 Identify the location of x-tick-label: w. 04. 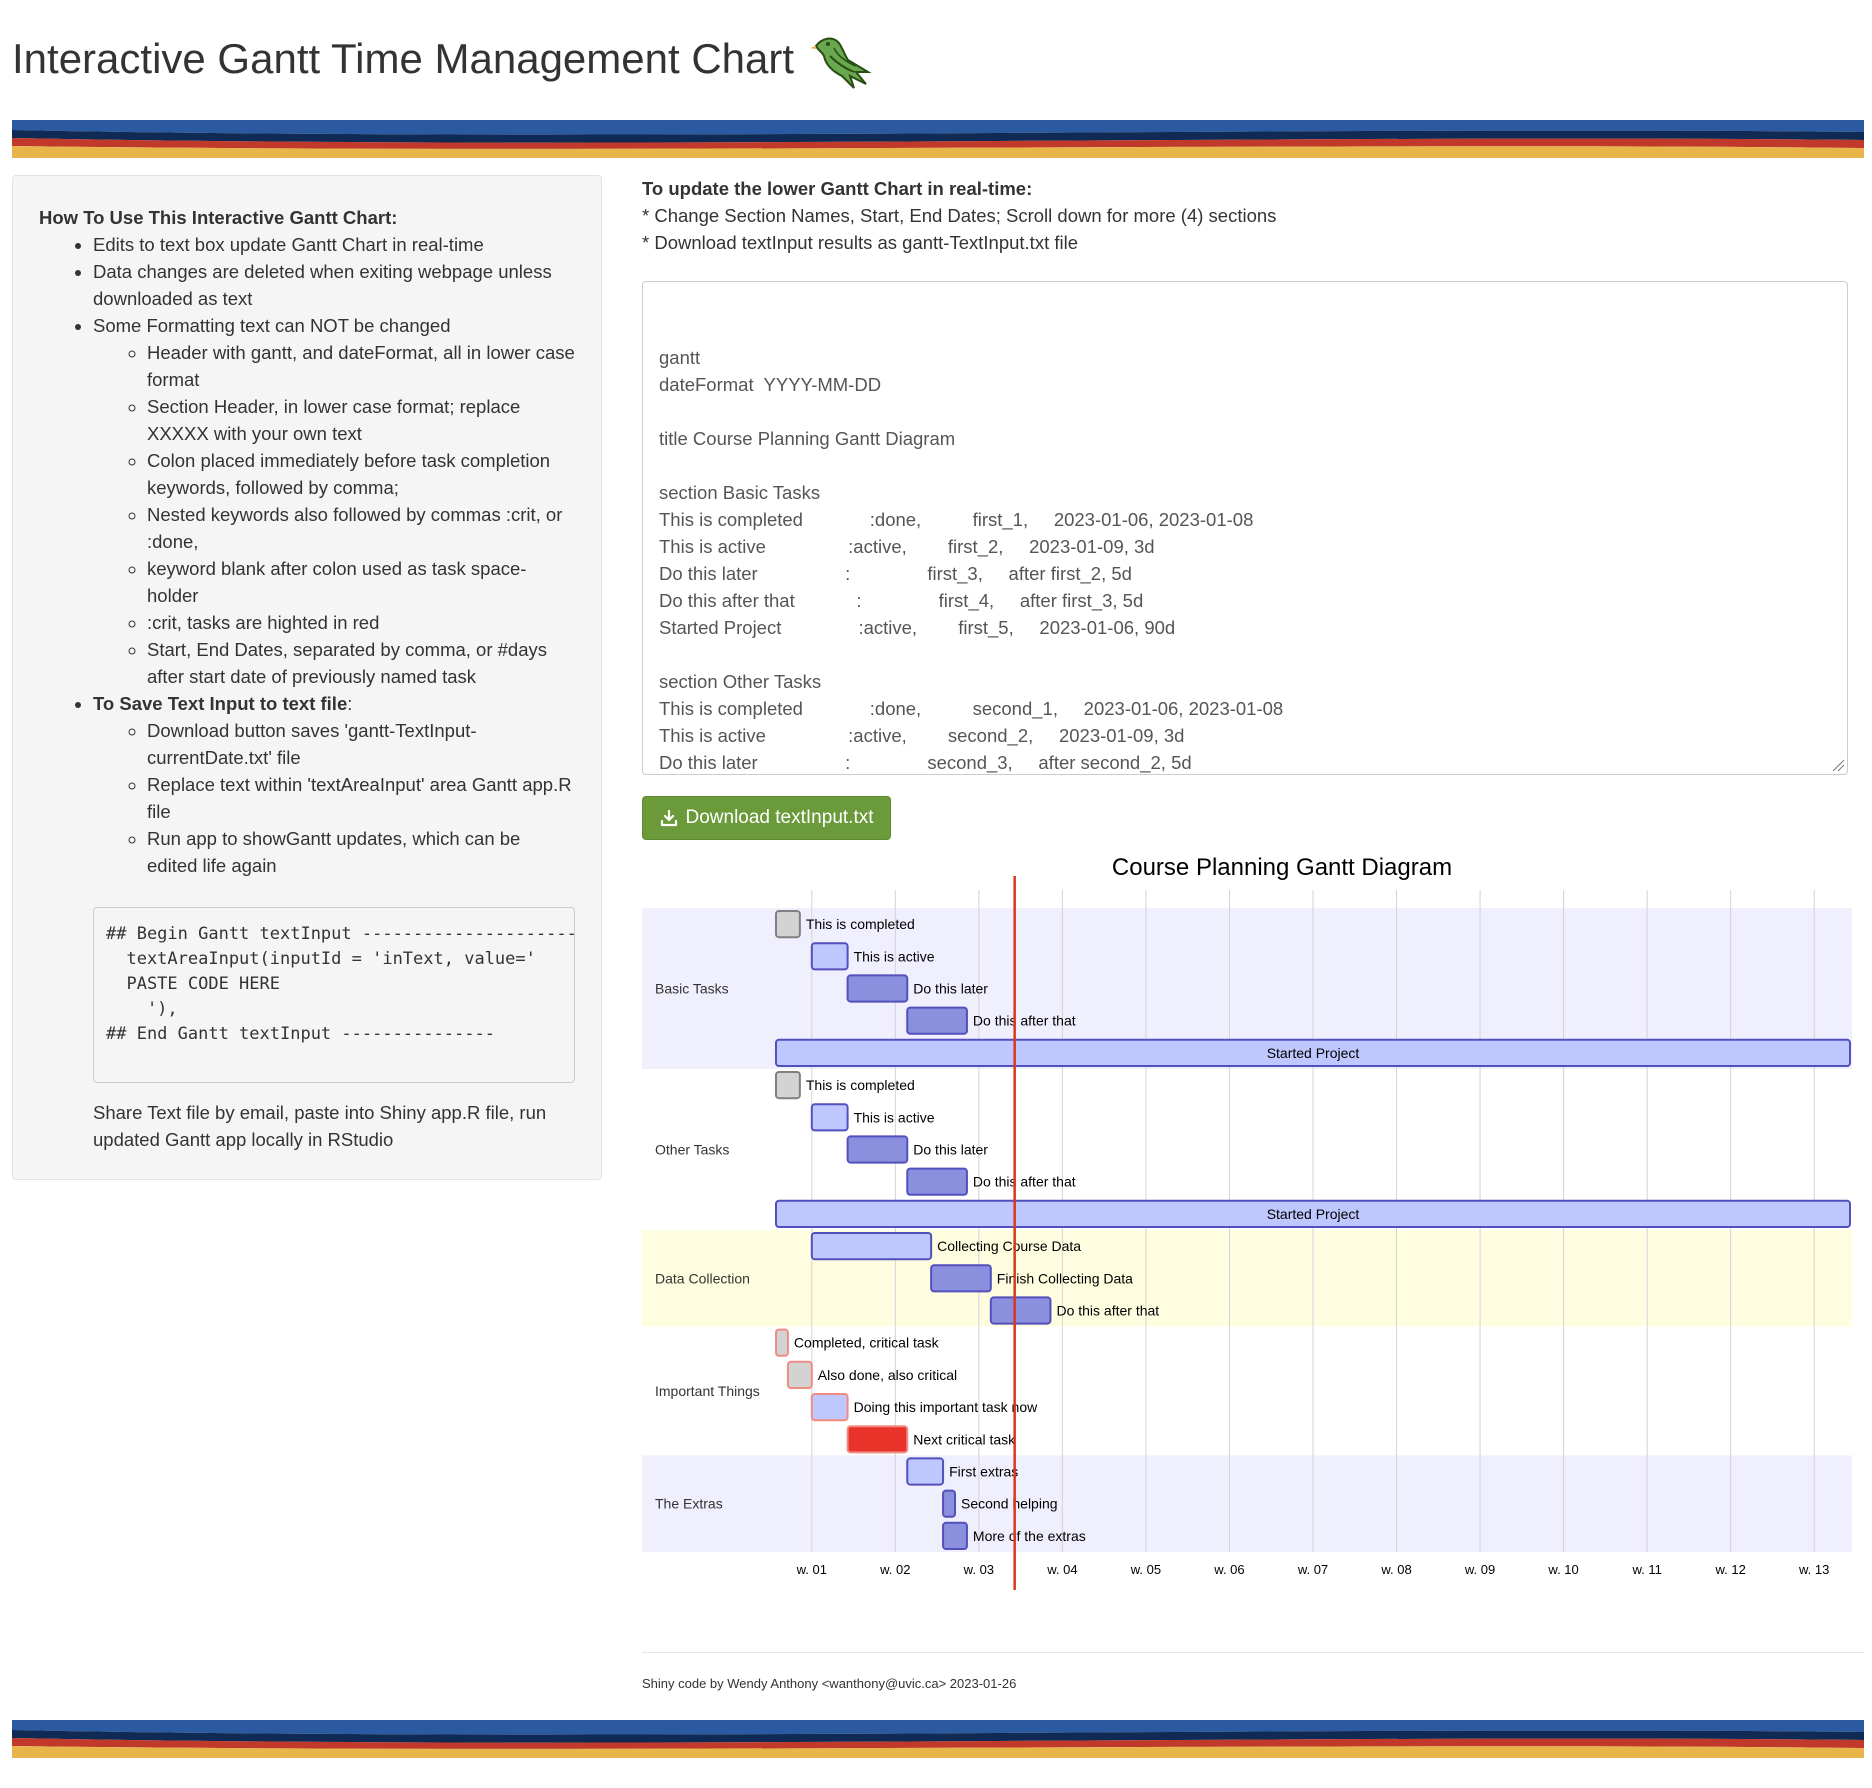
(1061, 1569).